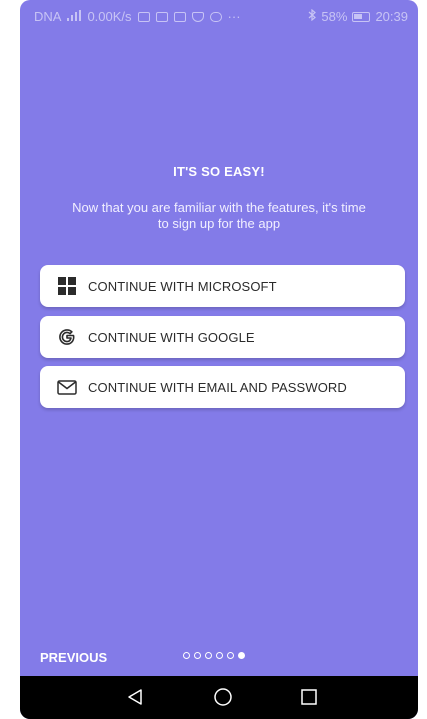  I want to click on google-button-label: CONTINUE WITH GOOGLE, so click(171, 337).